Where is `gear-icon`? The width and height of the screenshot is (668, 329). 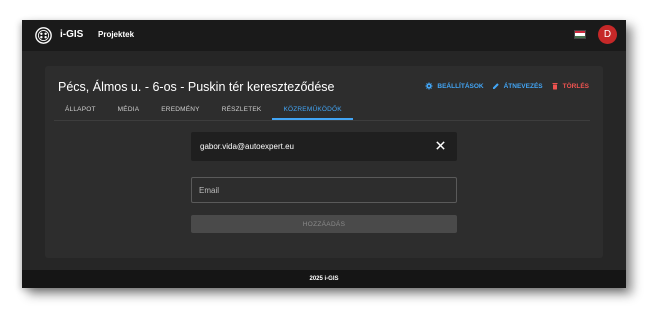
gear-icon is located at coordinates (429, 86).